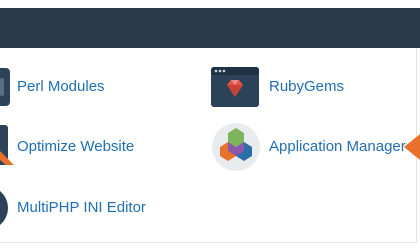  I want to click on multiphp-ini-editor-link: MultiPHP INI Editor, so click(81, 207).